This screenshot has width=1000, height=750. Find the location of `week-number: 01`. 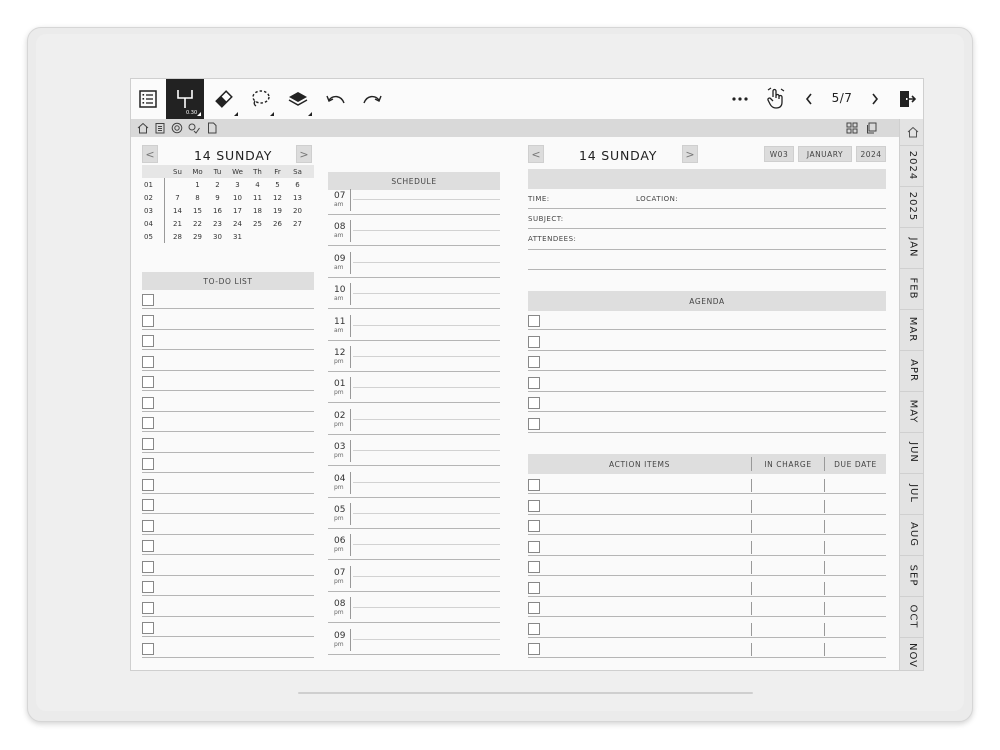

week-number: 01 is located at coordinates (153, 185).